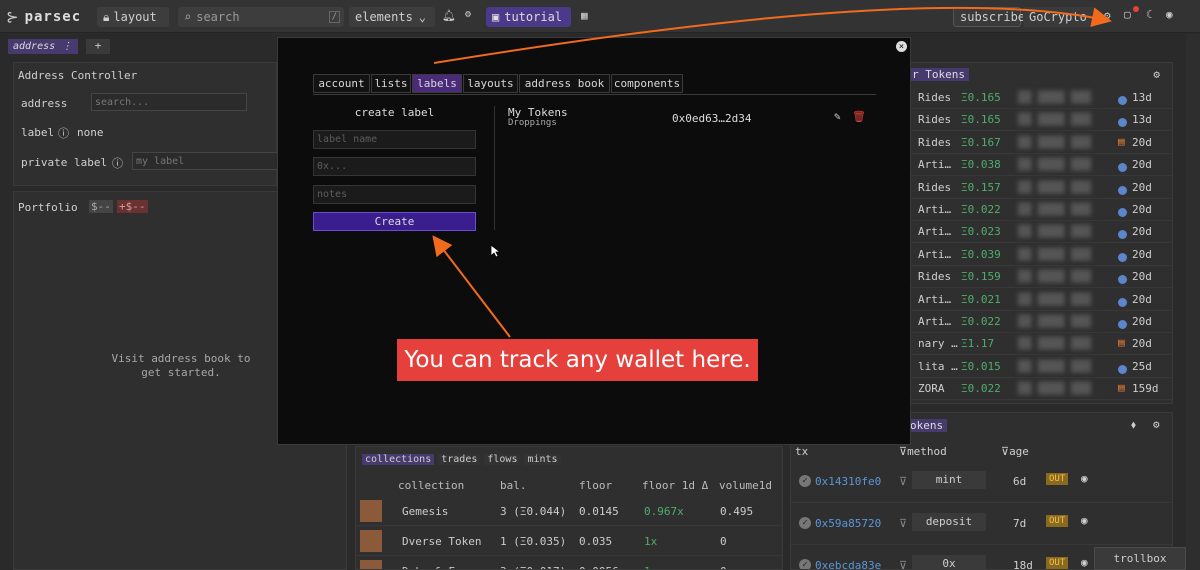 Image resolution: width=1200 pixels, height=570 pixels. Describe the element at coordinates (772, 35) in the screenshot. I see `arrow-to-settings` at that location.